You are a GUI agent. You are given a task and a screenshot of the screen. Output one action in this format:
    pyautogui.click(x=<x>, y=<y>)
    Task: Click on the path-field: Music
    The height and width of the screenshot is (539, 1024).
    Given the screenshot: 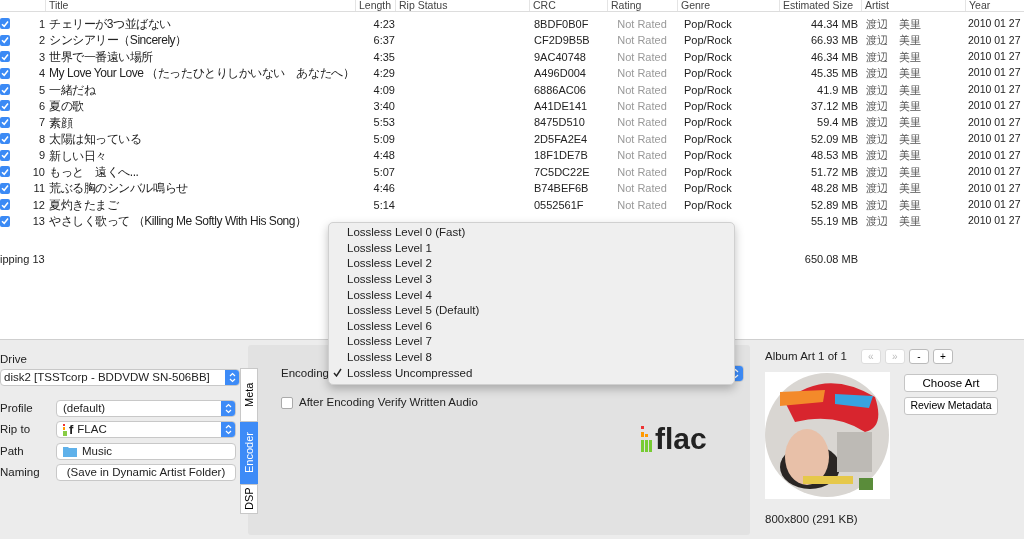 What is the action you would take?
    pyautogui.click(x=146, y=451)
    